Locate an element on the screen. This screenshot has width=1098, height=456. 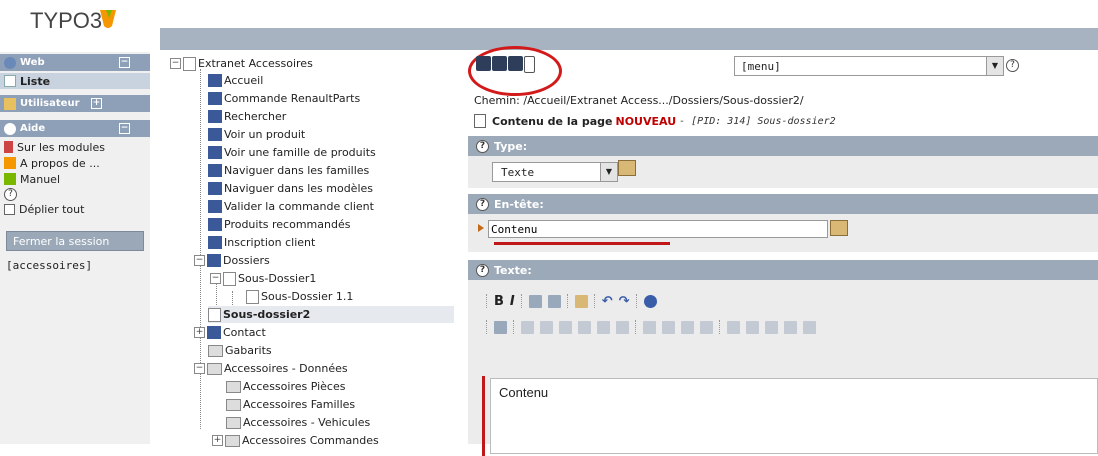
tree-item-inscription: Inscription client is located at coordinates (261, 242).